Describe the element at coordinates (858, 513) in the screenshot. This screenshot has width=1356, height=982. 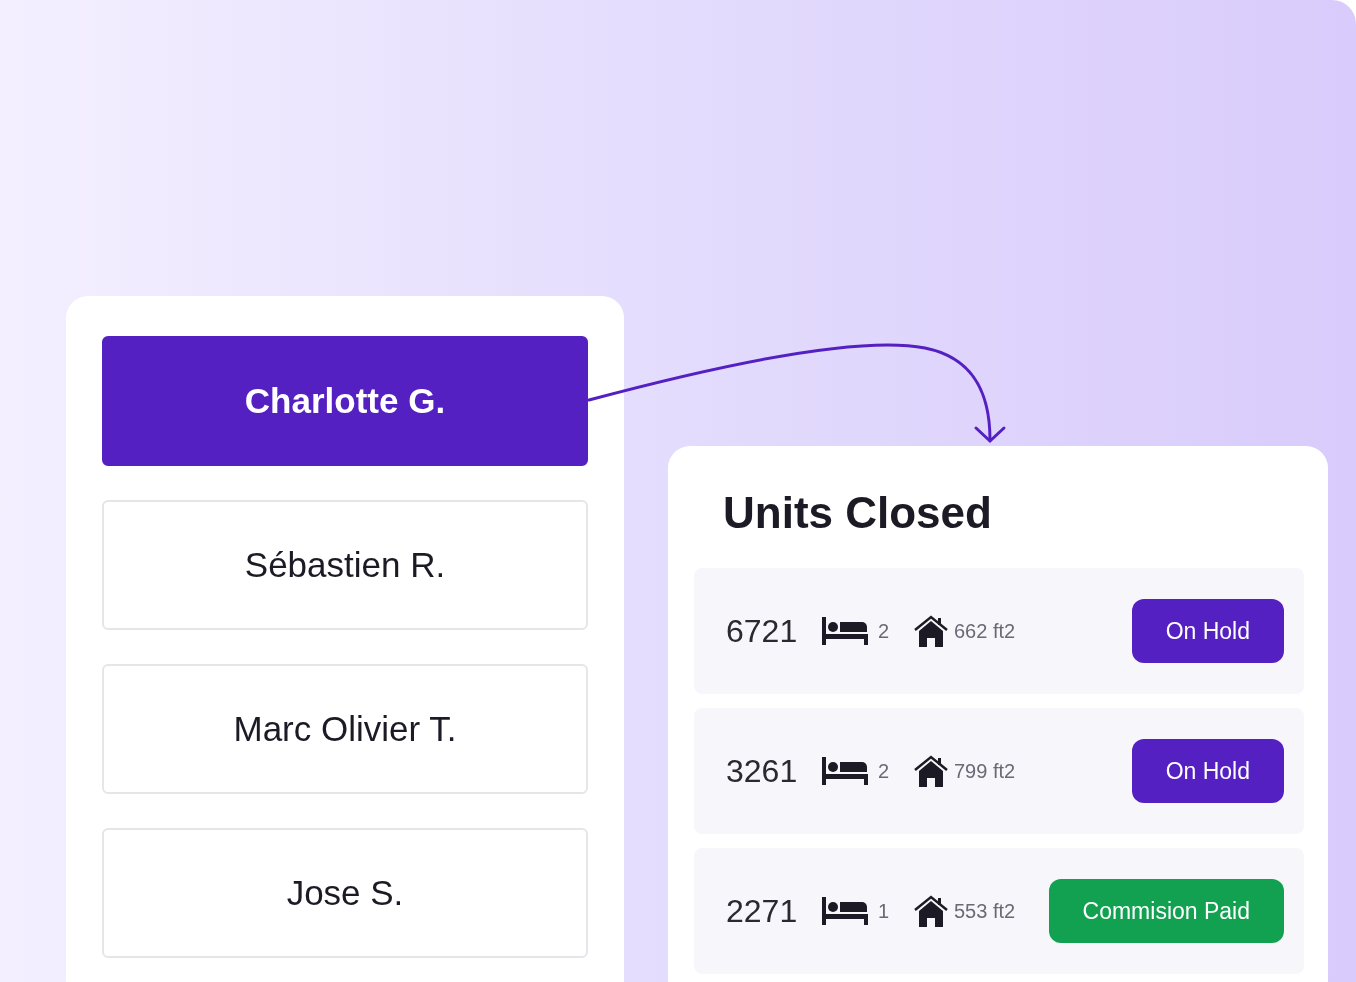
I see `card-title: Units Closed` at that location.